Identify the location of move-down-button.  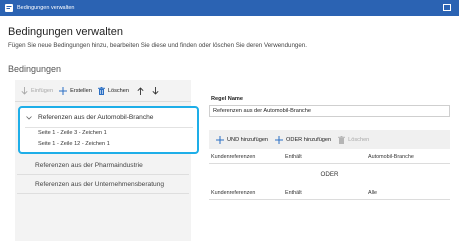
(155, 90).